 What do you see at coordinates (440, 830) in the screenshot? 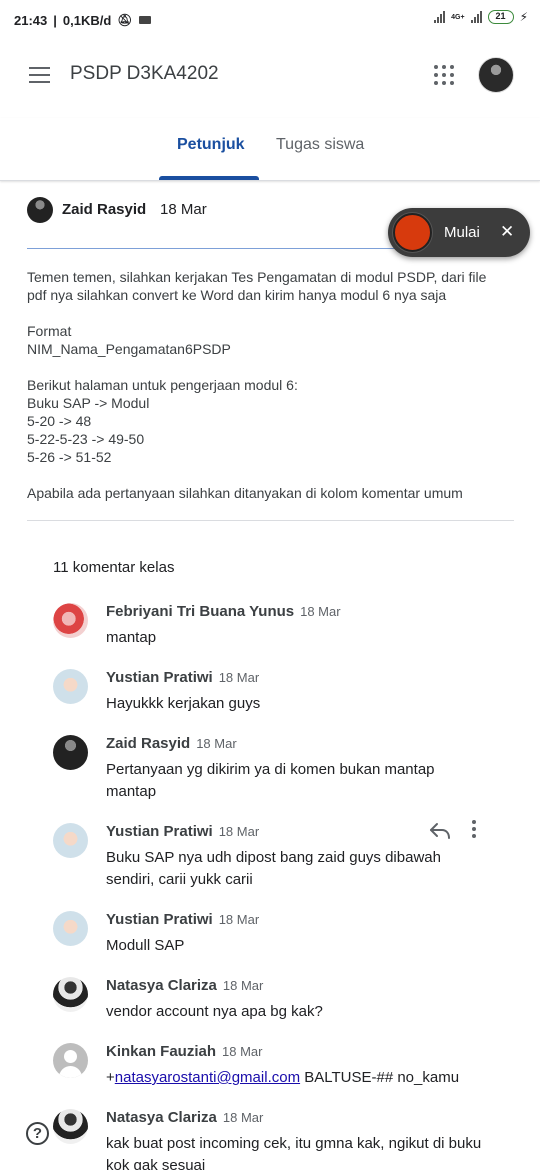
I see `reply-icon` at bounding box center [440, 830].